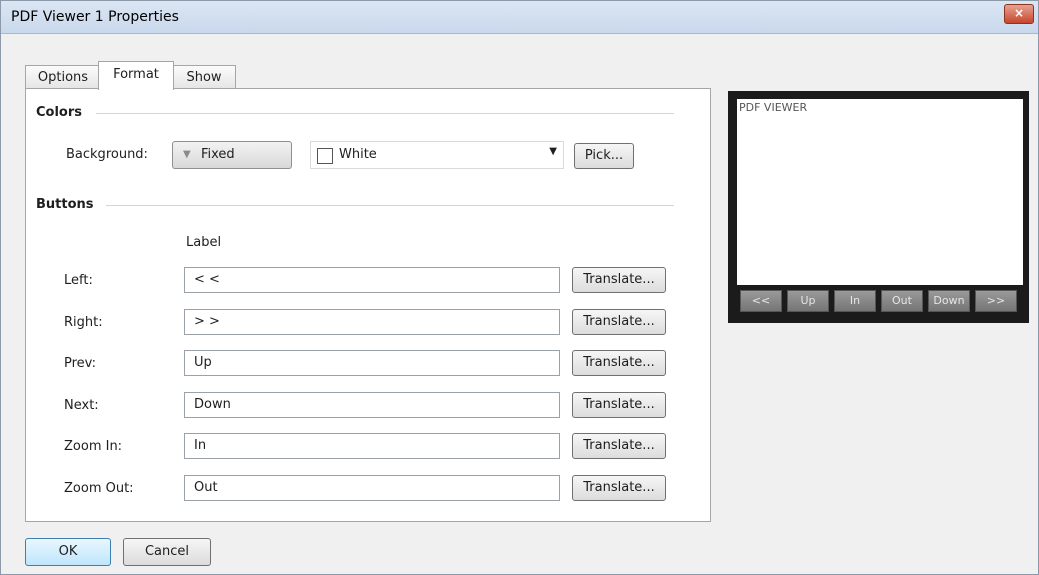  Describe the element at coordinates (855, 301) in the screenshot. I see `preview-button-in: In` at that location.